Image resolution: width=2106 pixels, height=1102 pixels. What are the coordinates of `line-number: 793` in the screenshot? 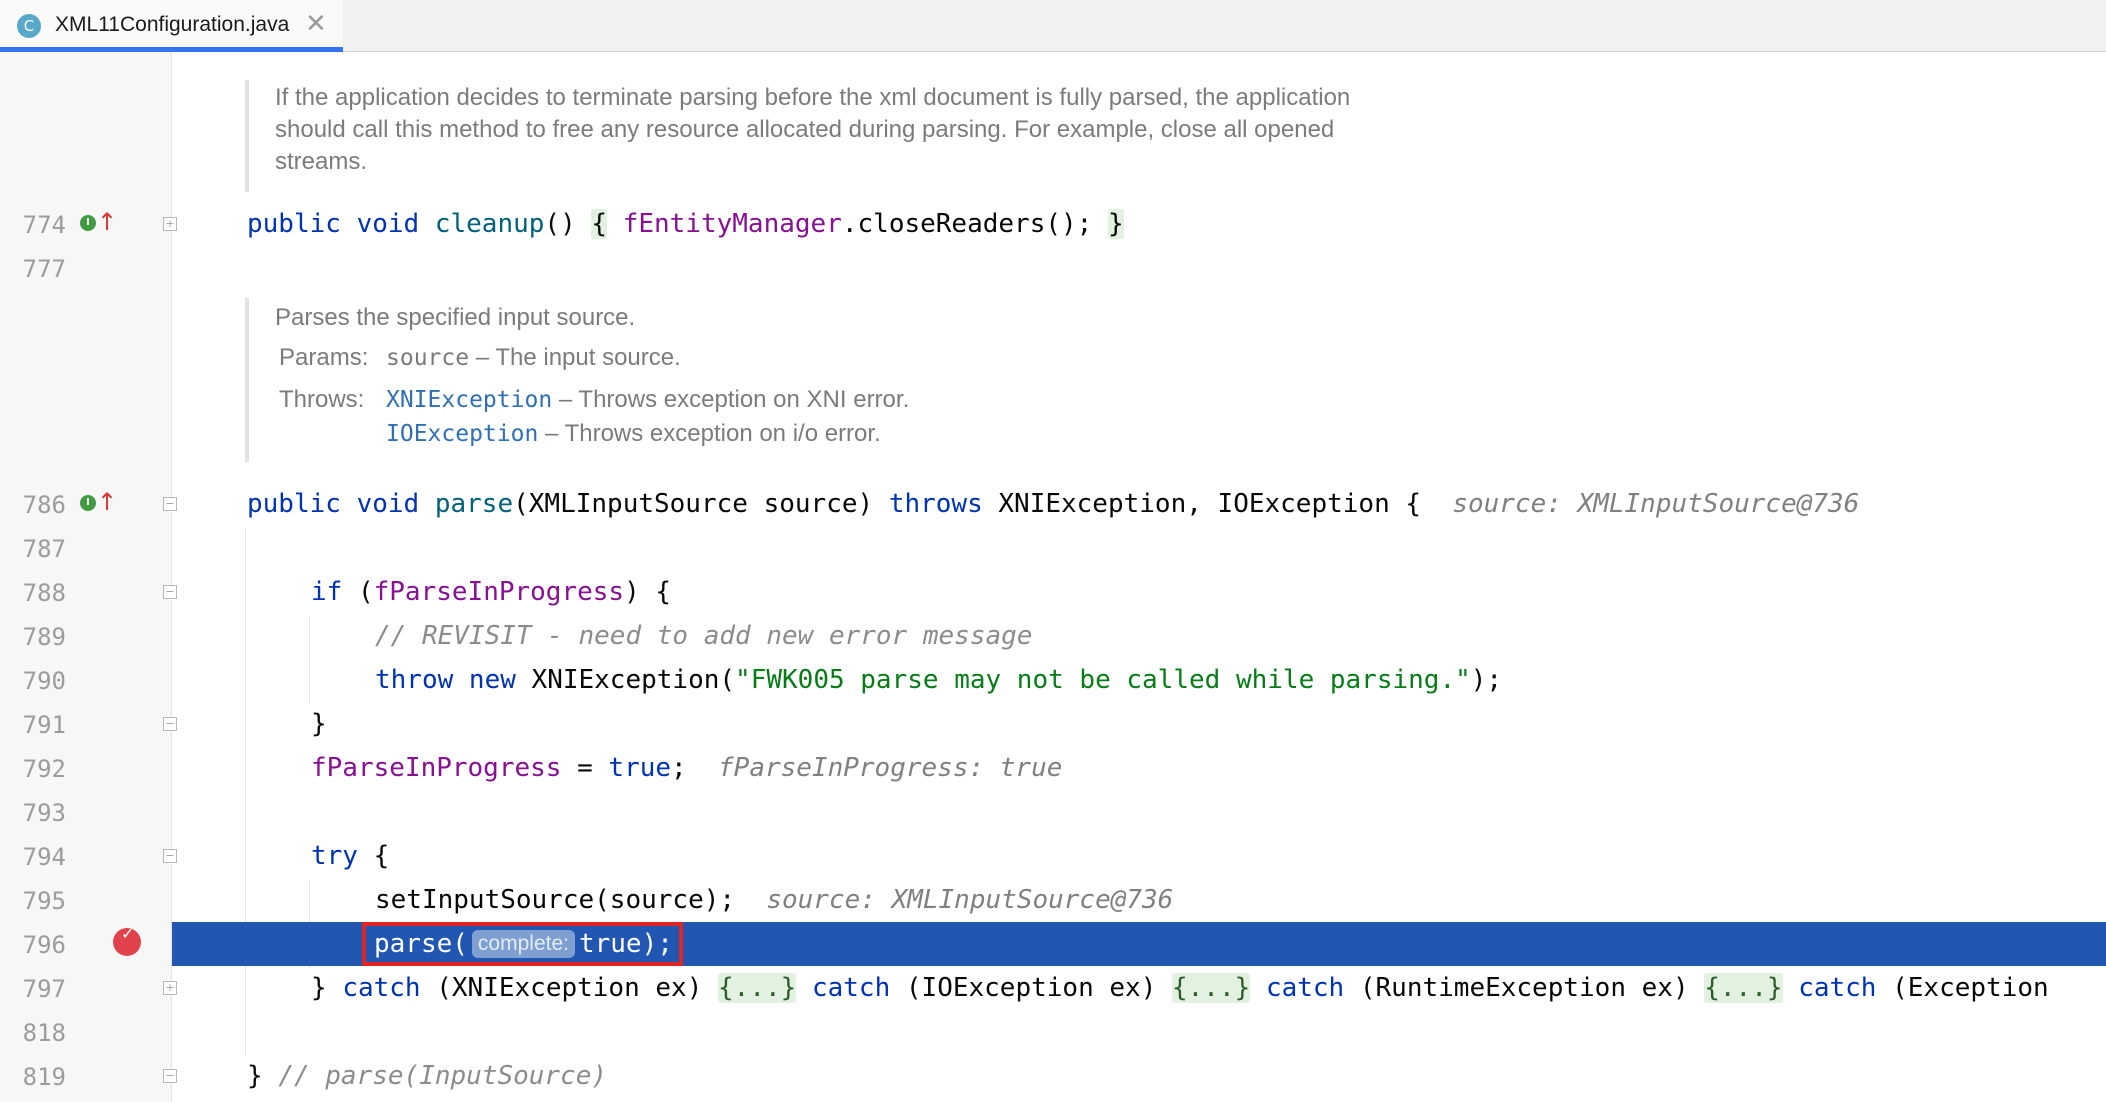 It's located at (44, 813).